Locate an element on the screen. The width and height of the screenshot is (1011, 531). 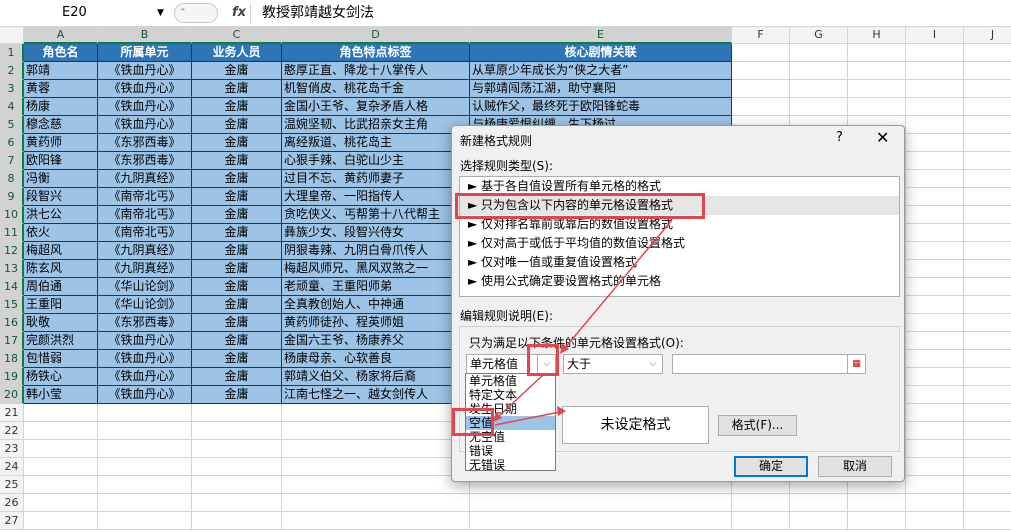
cell: 彝族少女、段智兴侍女 is located at coordinates (376, 233).